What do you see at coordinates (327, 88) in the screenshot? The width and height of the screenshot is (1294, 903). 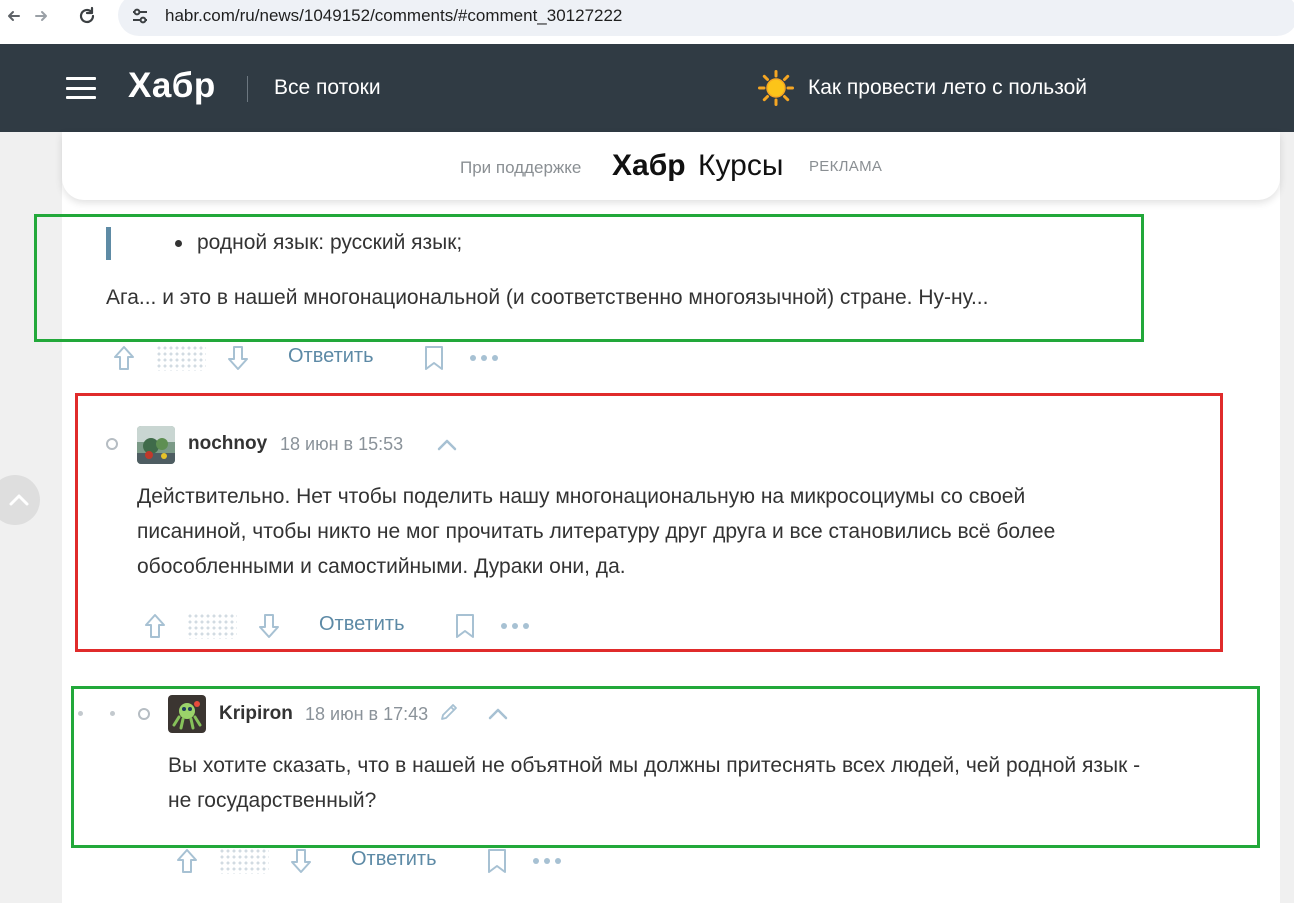 I see `all-flows-link: Все потоки` at bounding box center [327, 88].